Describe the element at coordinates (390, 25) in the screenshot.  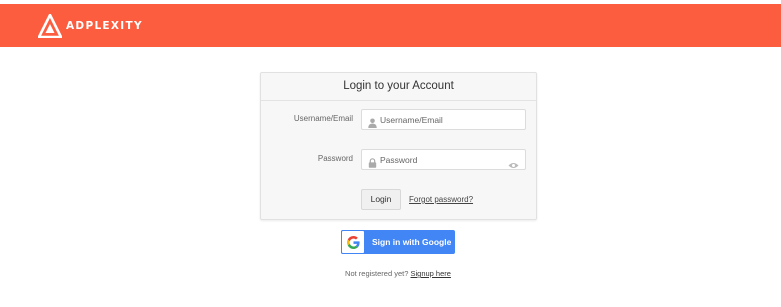
I see `top-bar: ADPLEXITY` at that location.